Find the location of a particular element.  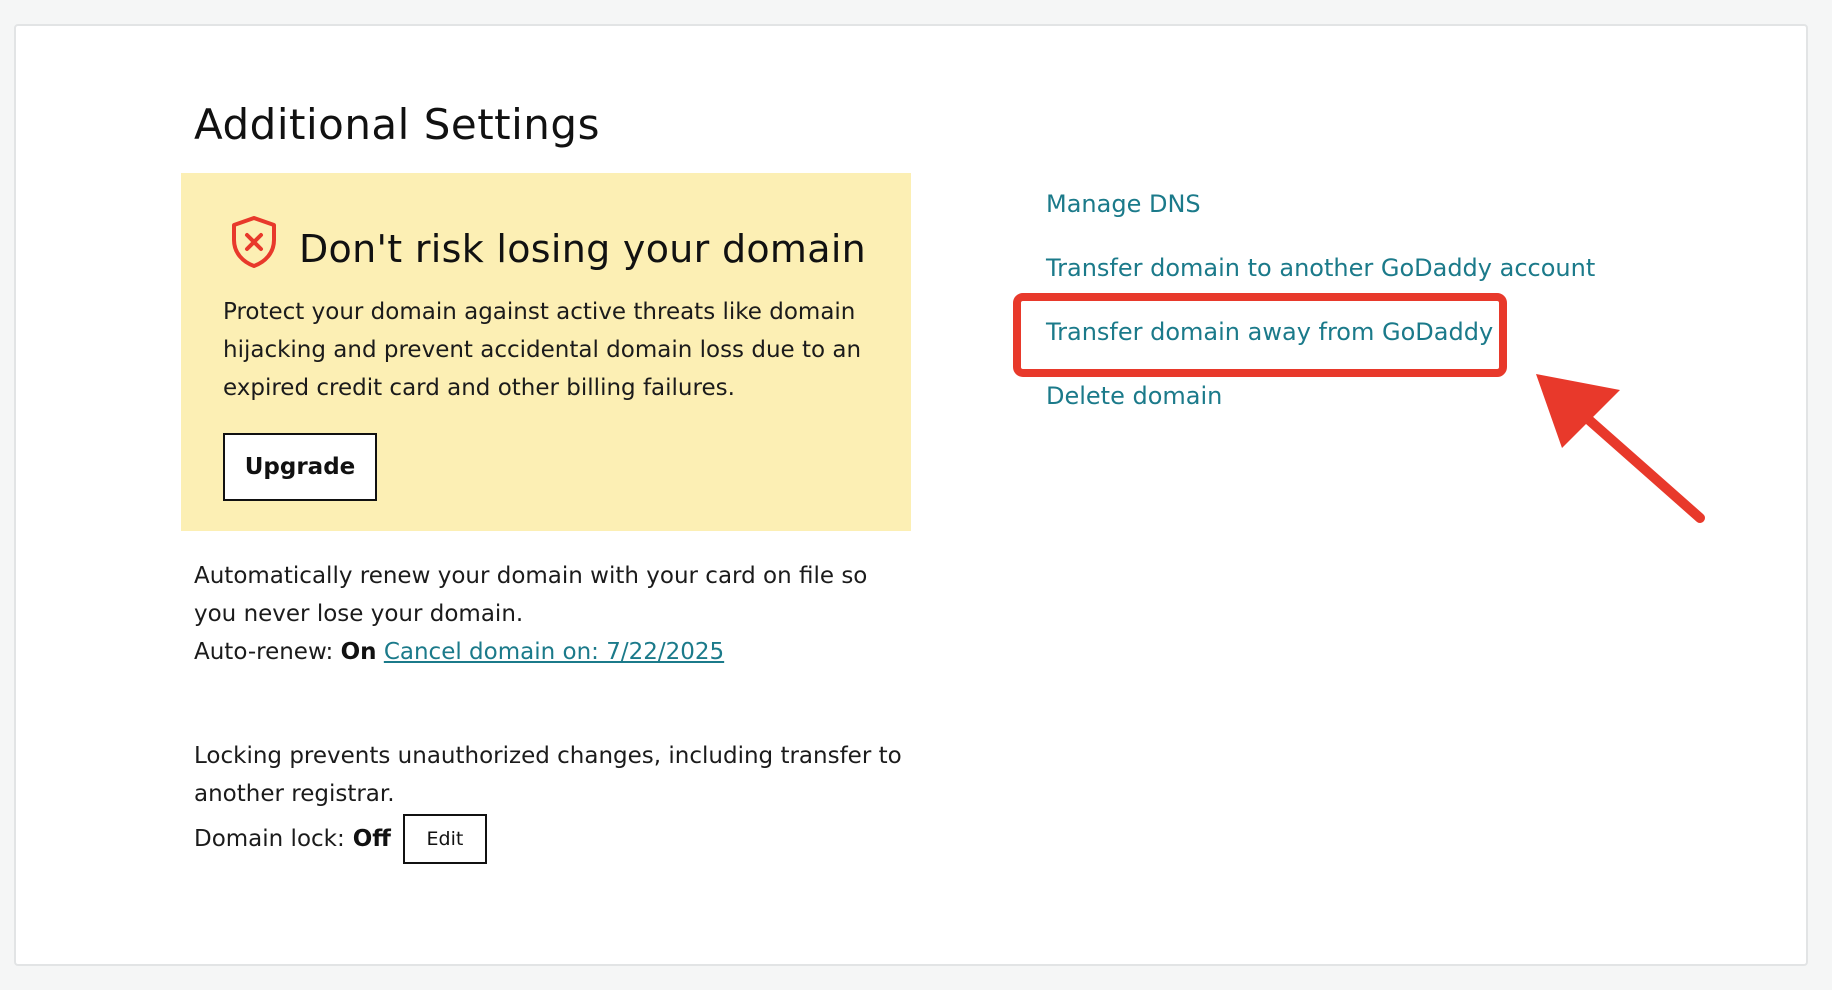

domain-lock-status: Off is located at coordinates (371, 839).